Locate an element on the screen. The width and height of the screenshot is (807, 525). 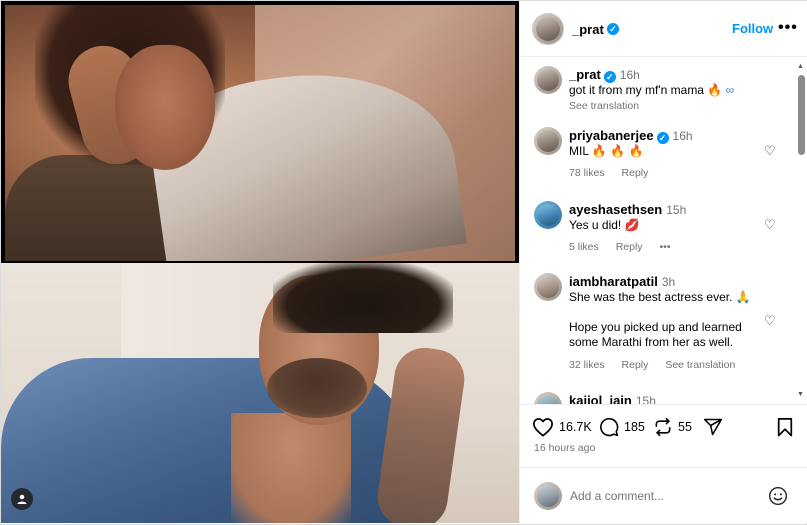
scroll-down-icon: ▼ is located at coordinates (800, 394).